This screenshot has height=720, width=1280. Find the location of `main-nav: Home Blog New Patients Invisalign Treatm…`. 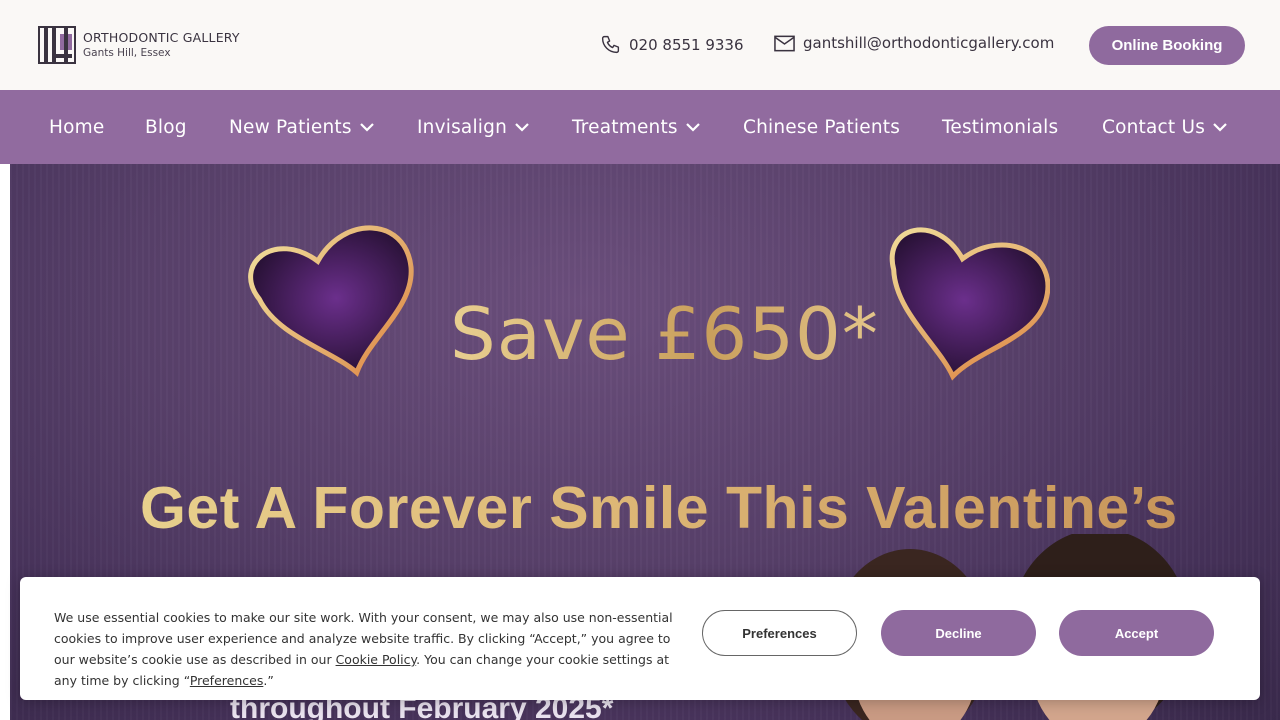

main-nav: Home Blog New Patients Invisalign Treatm… is located at coordinates (640, 127).